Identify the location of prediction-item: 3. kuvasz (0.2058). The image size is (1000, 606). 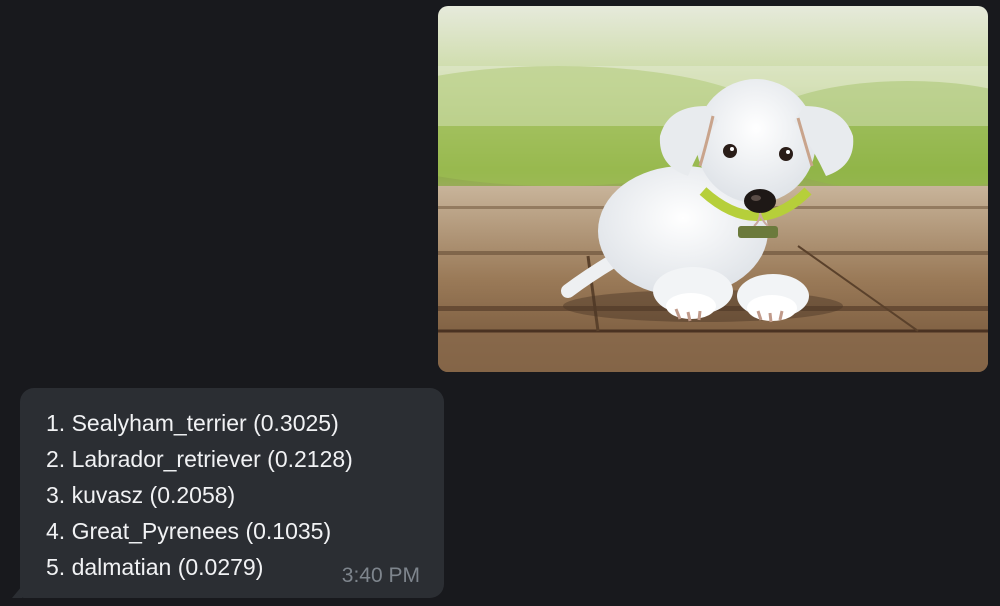
(141, 495).